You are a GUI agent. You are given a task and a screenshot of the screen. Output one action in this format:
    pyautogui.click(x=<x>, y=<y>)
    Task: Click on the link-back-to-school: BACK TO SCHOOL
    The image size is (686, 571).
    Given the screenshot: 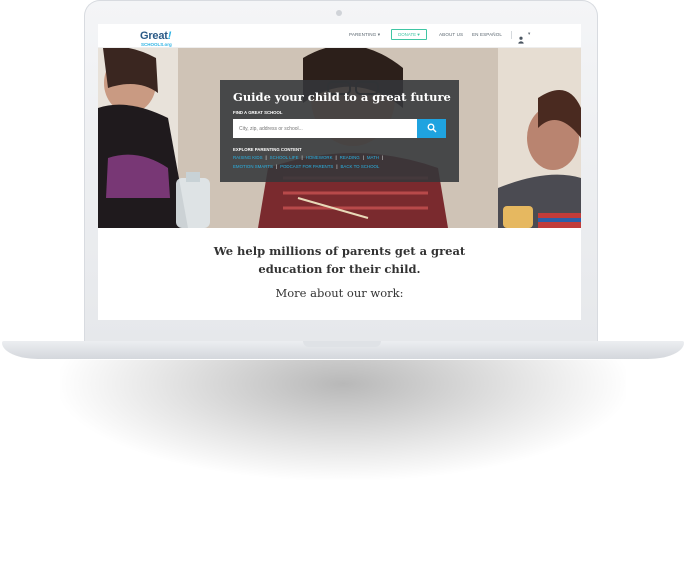 What is the action you would take?
    pyautogui.click(x=359, y=166)
    